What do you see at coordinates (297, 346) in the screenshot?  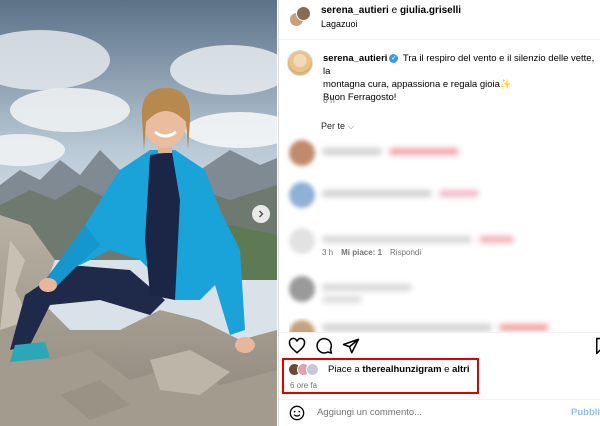 I see `heart-icon` at bounding box center [297, 346].